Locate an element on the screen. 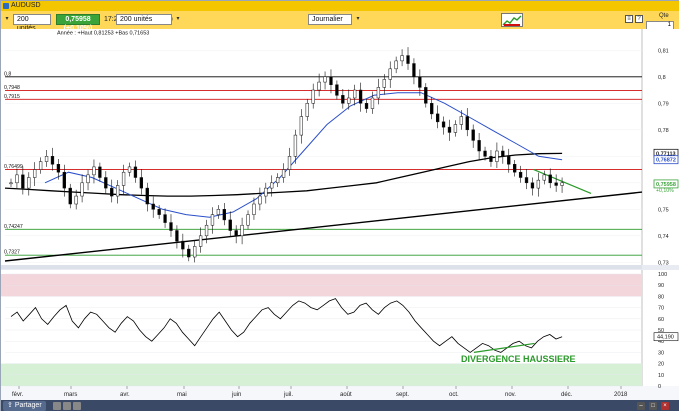 The image size is (679, 411). change-label: +0,10% is located at coordinates (665, 191).